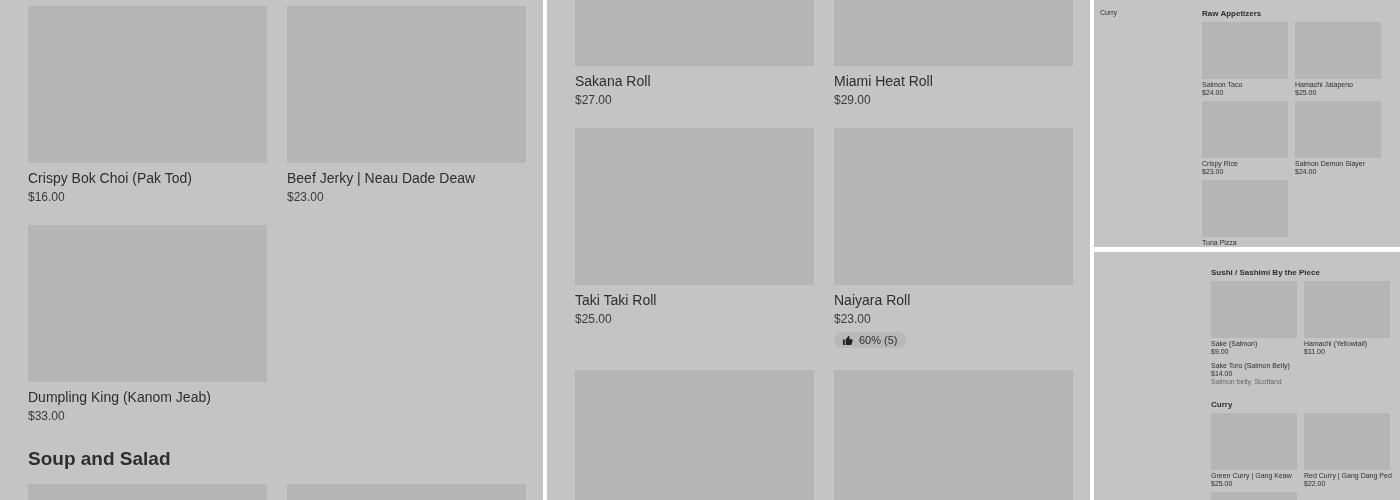  What do you see at coordinates (694, 81) in the screenshot?
I see `item-name: Sakana Roll` at bounding box center [694, 81].